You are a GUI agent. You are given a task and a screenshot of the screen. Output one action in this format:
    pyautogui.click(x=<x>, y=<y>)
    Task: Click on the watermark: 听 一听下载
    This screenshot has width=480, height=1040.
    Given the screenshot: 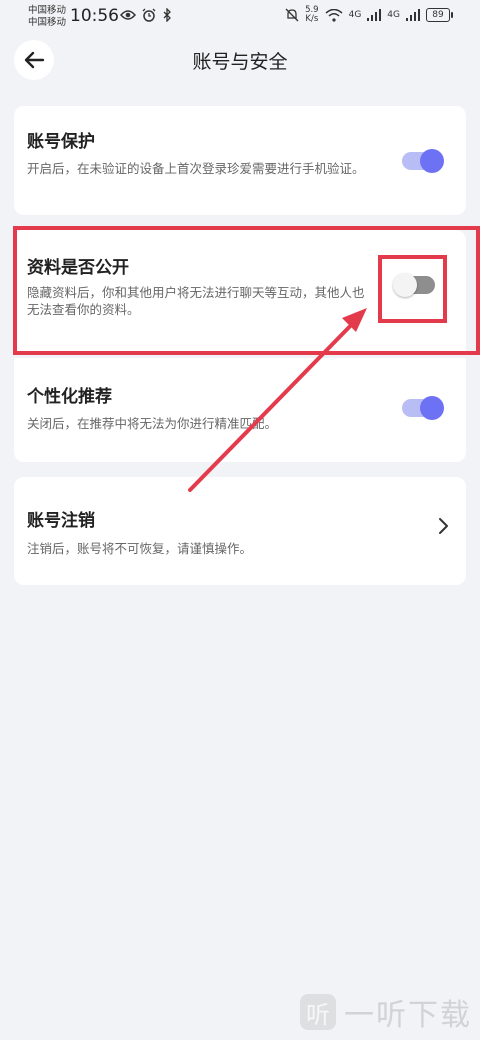 What is the action you would take?
    pyautogui.click(x=386, y=1012)
    